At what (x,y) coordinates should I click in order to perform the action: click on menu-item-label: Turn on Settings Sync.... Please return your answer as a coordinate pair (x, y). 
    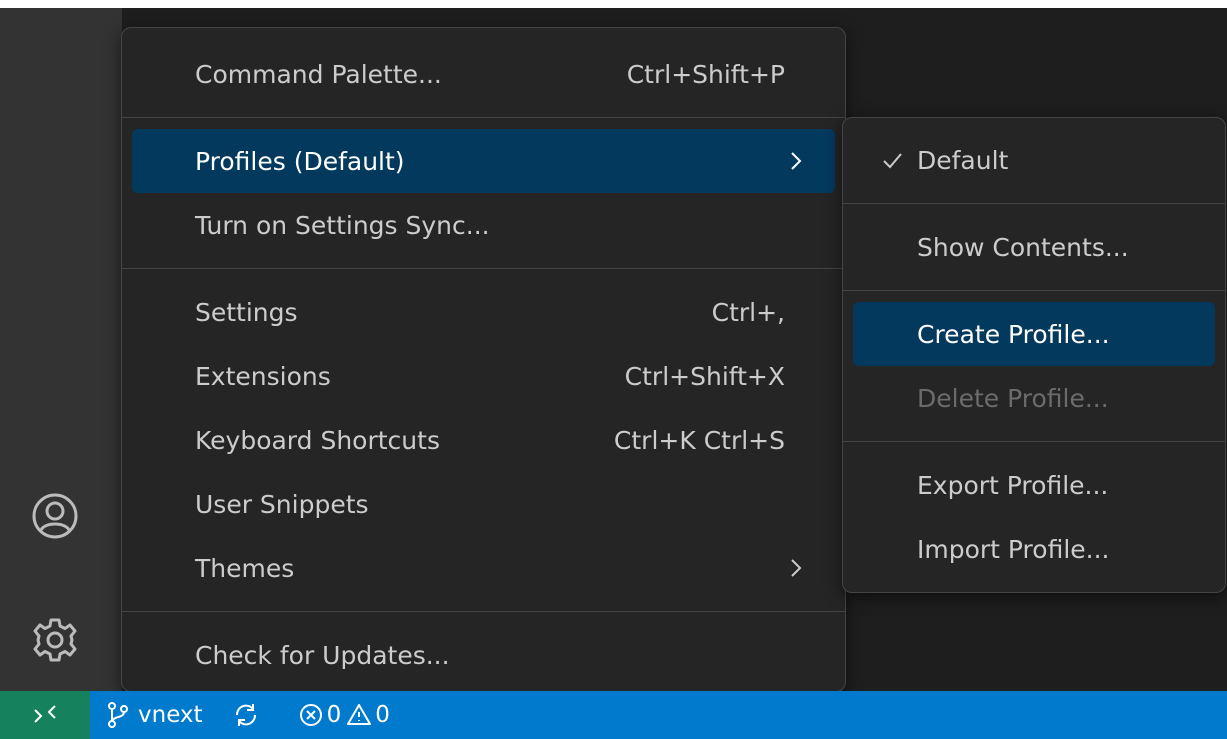
    Looking at the image, I should click on (342, 225).